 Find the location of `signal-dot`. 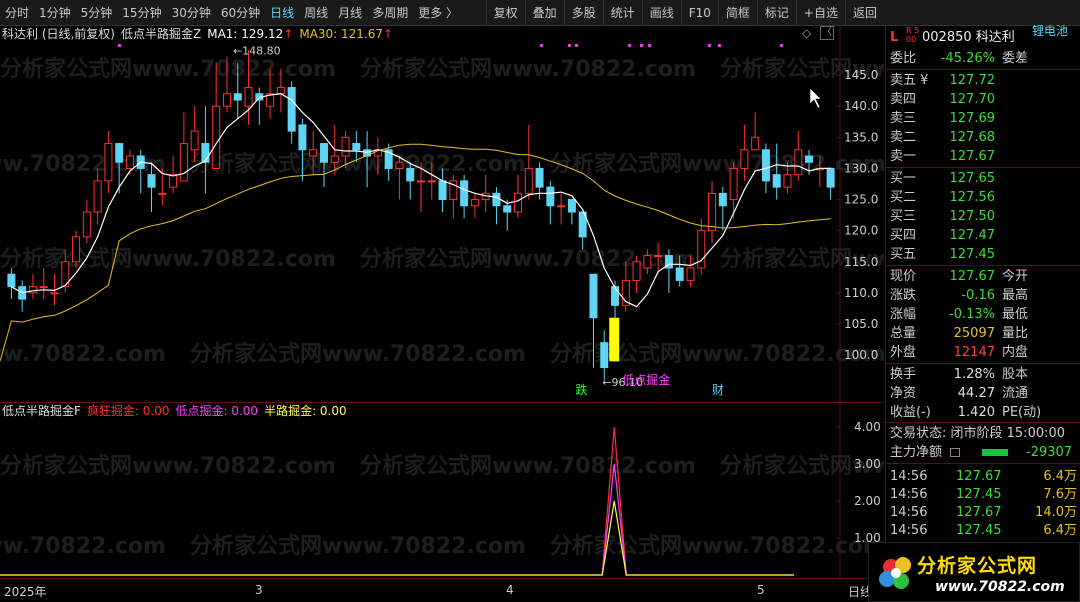

signal-dot is located at coordinates (576, 45).